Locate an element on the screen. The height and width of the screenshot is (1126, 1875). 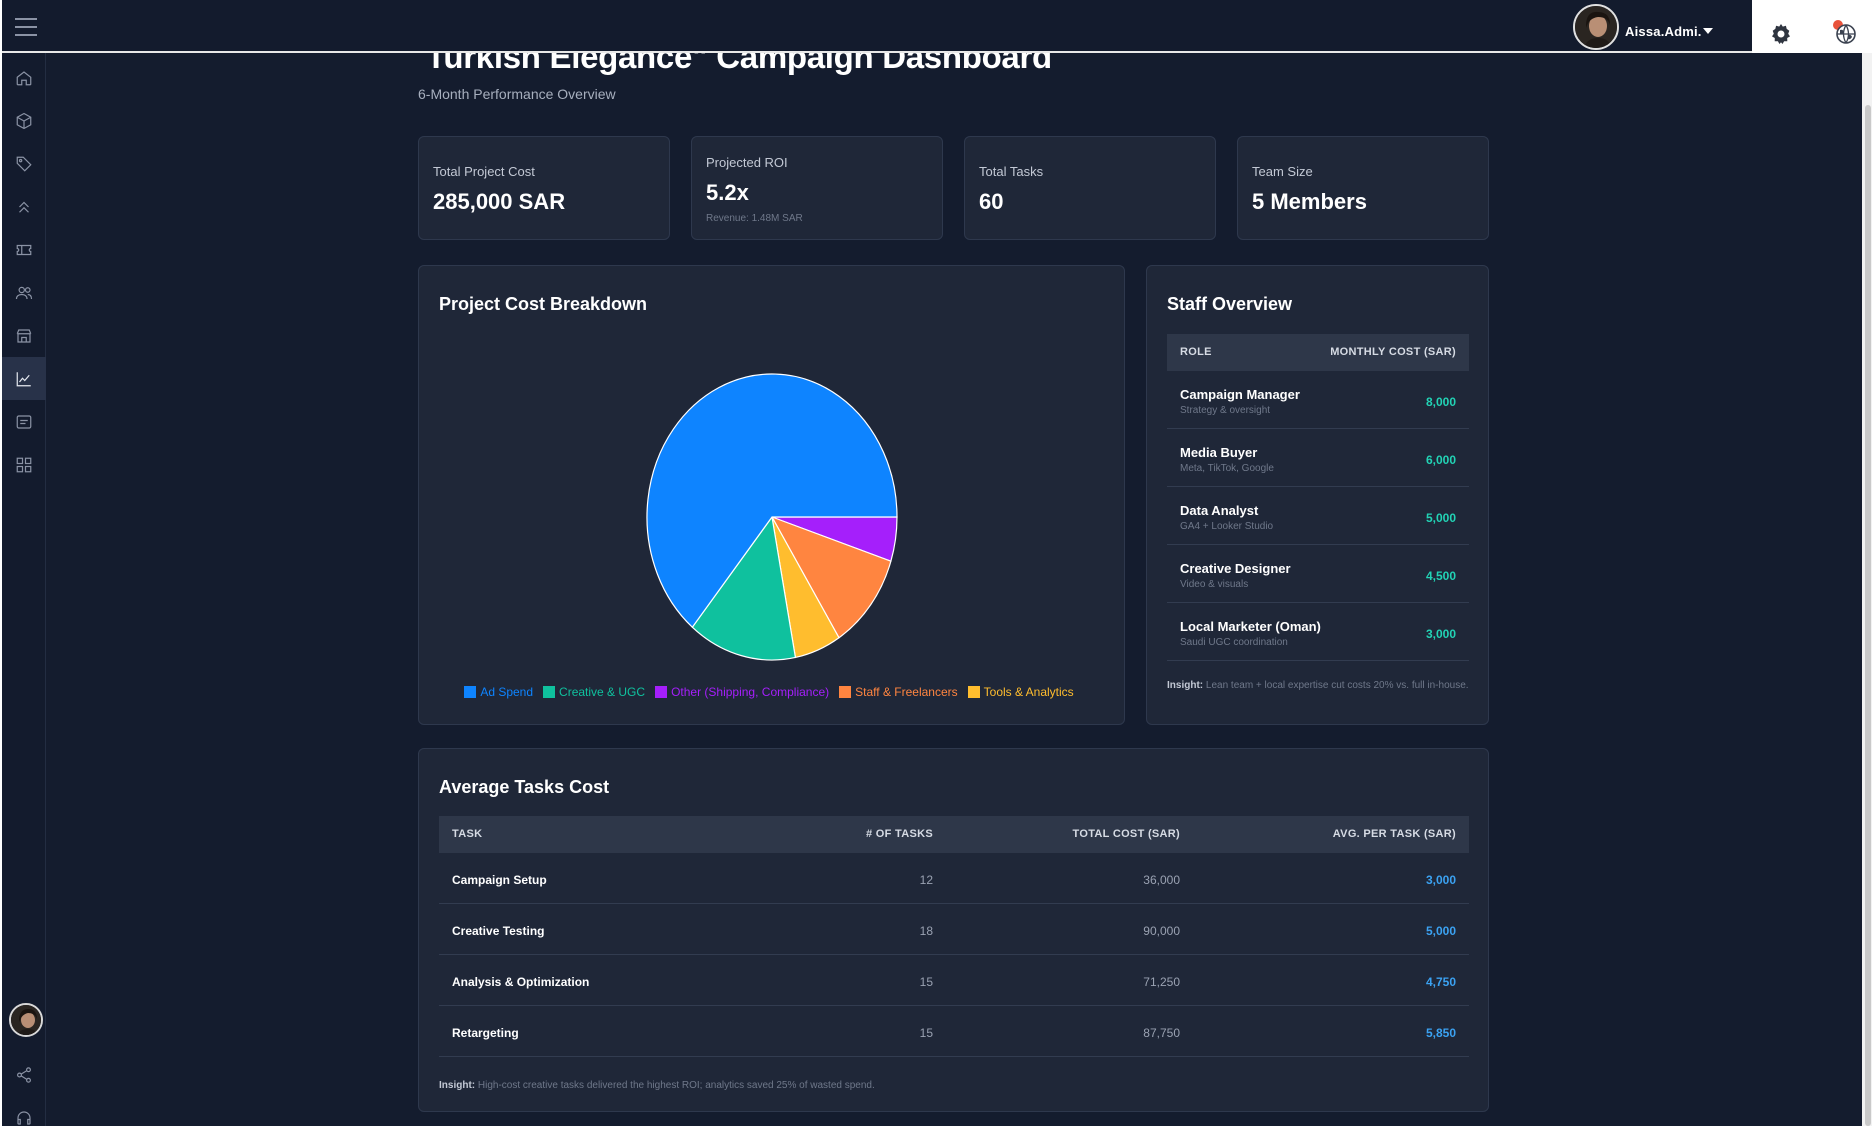
grid-icon is located at coordinates (24, 464).